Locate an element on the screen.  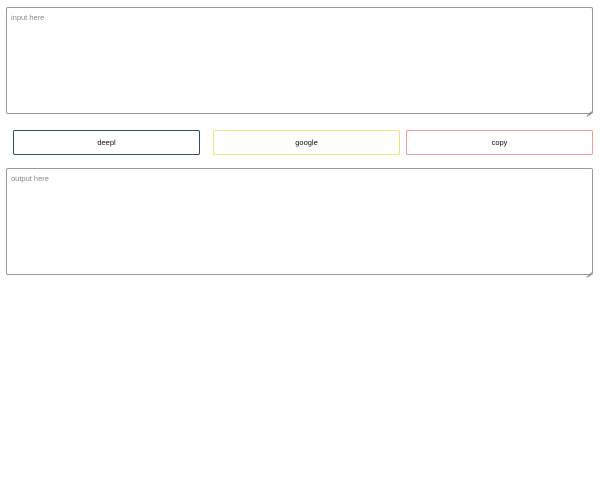
action-button-row: deepl google copy is located at coordinates (300, 142).